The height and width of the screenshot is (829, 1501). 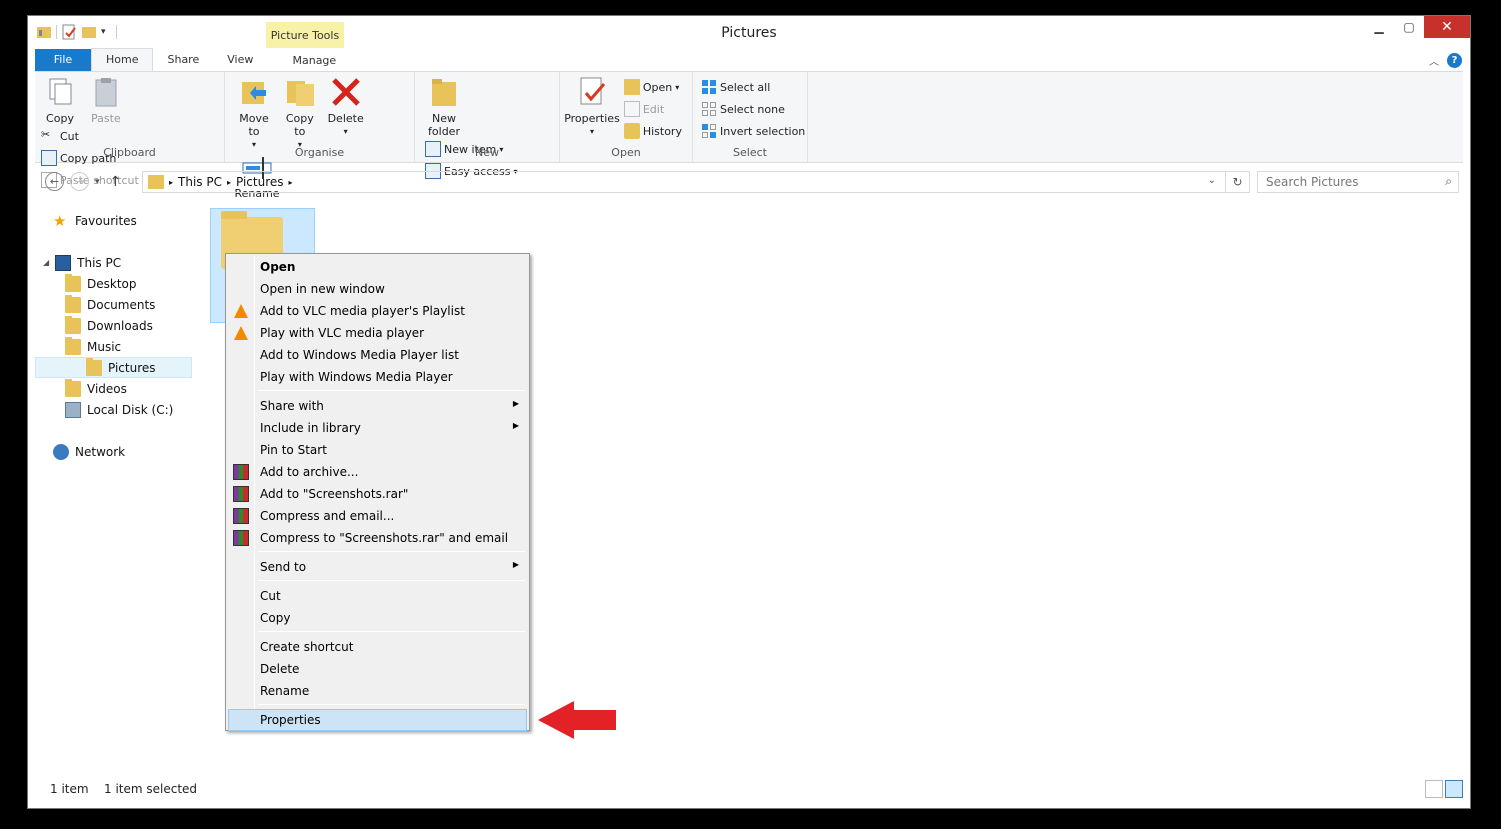 What do you see at coordinates (101, 283) in the screenshot?
I see `nav-desktop: Desktop` at bounding box center [101, 283].